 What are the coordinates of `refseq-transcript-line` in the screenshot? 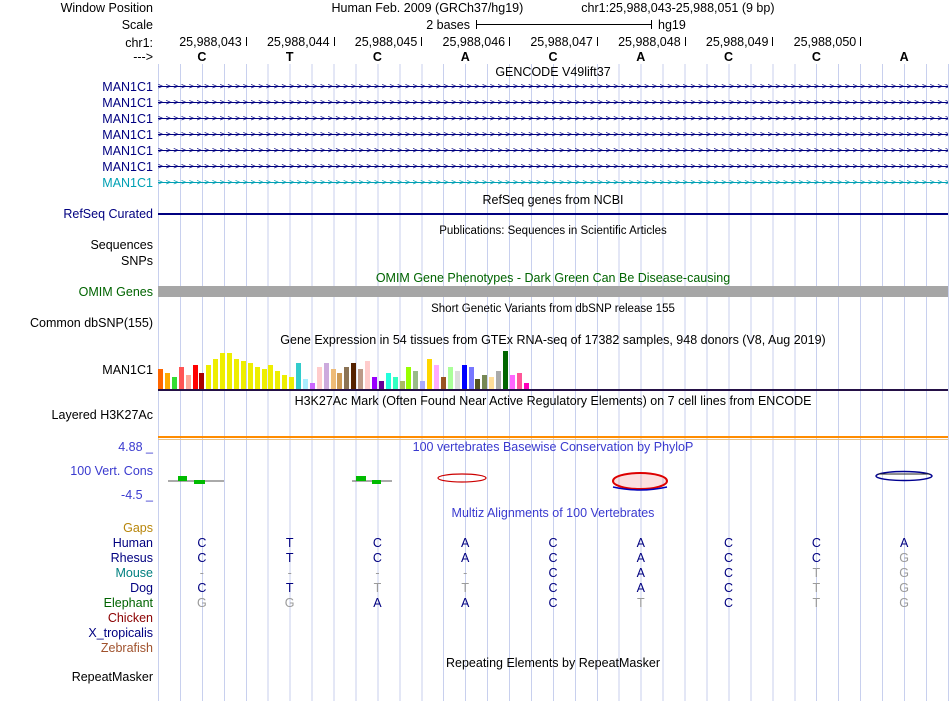 It's located at (553, 214).